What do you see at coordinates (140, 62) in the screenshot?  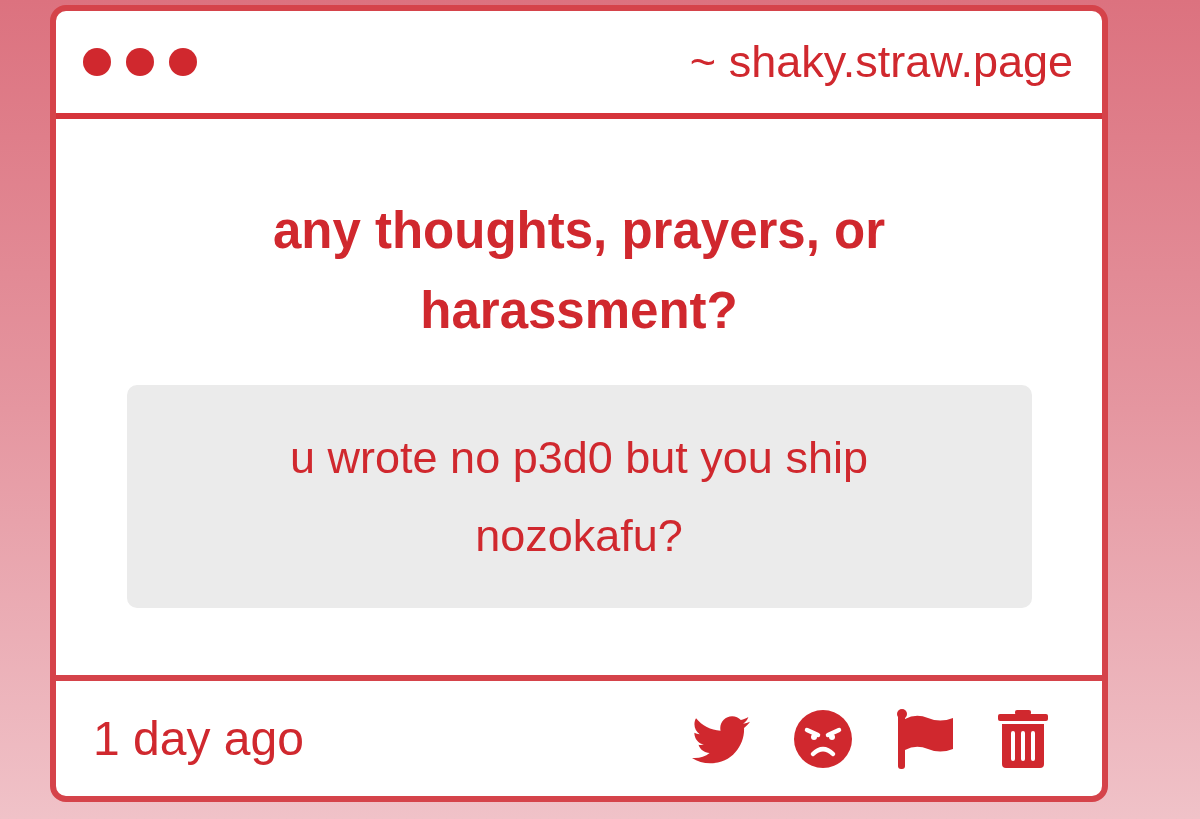 I see `window-dots-icon` at bounding box center [140, 62].